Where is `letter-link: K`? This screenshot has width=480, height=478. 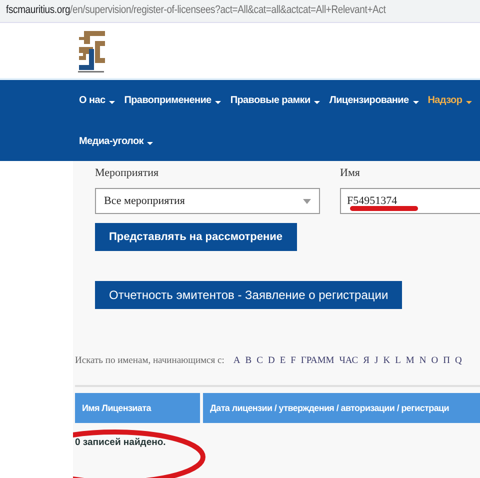
letter-link: K is located at coordinates (386, 361).